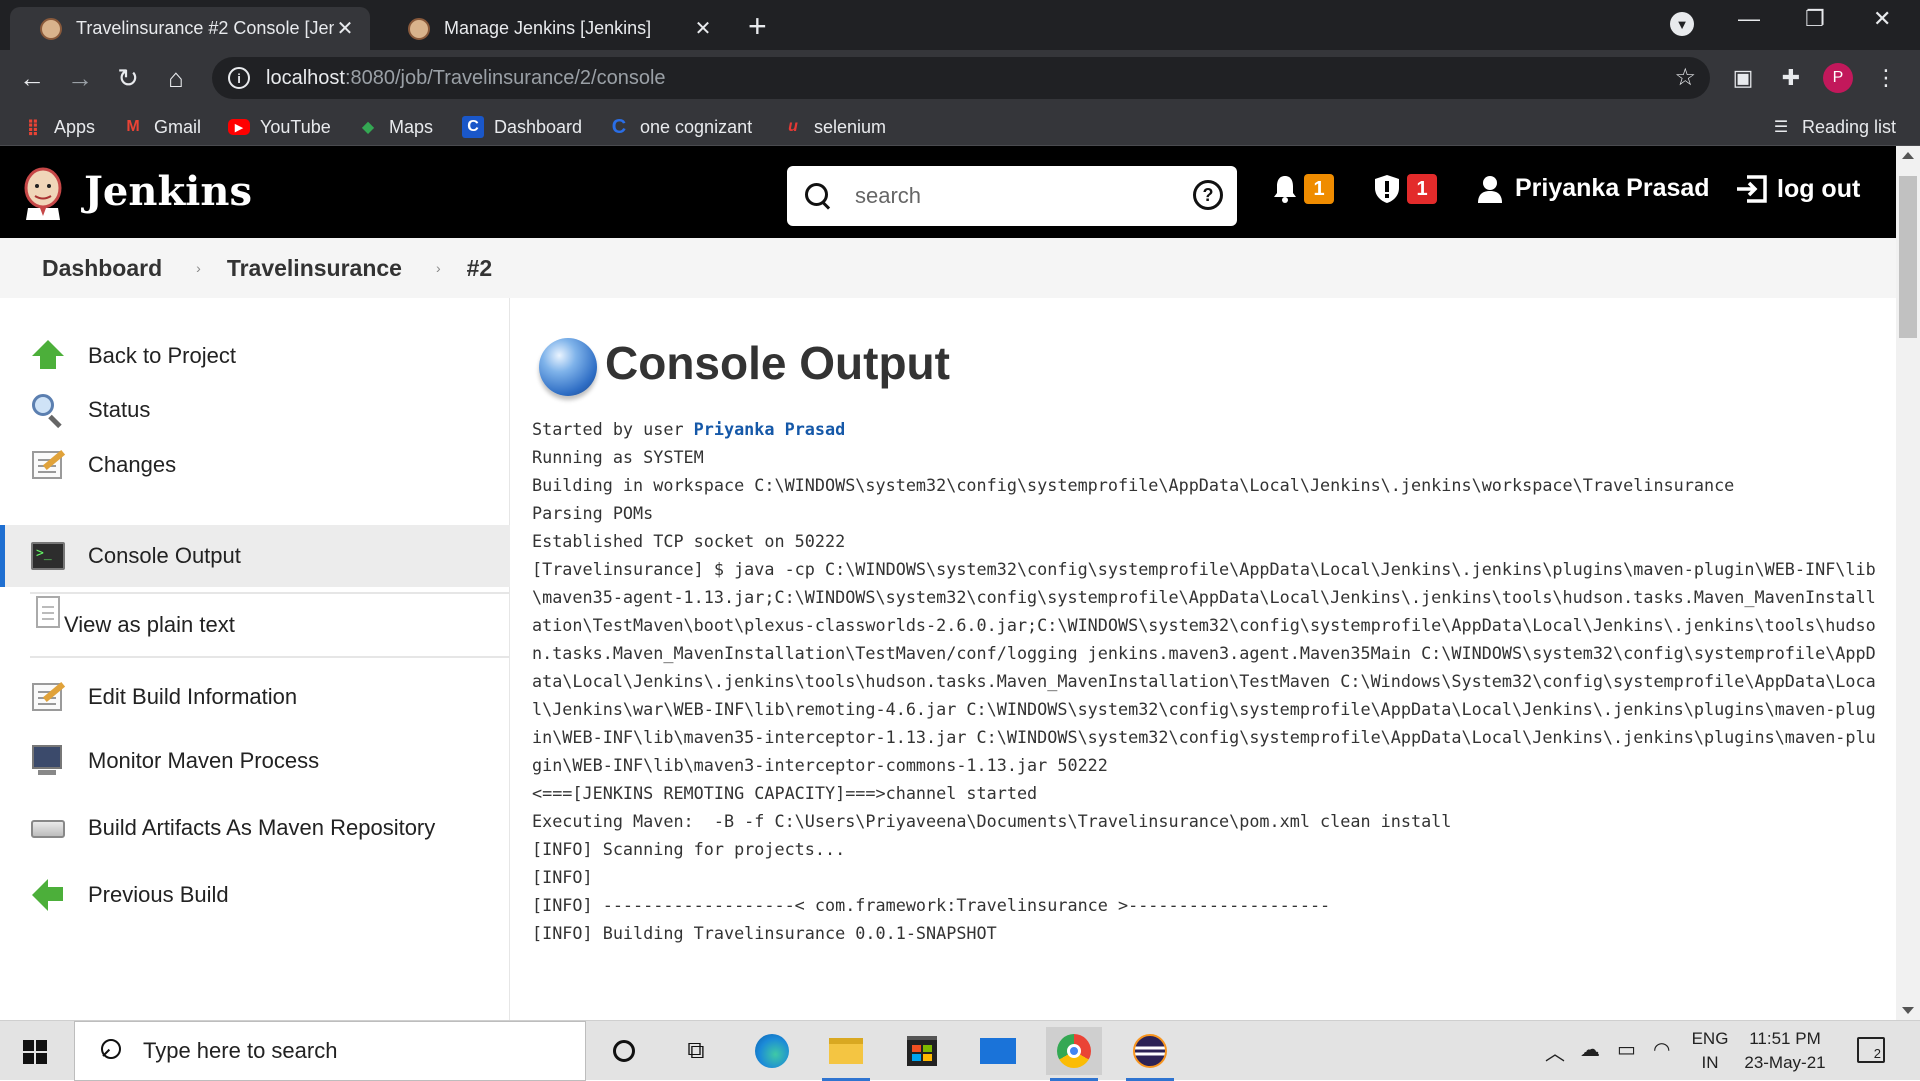  I want to click on notifications-button: 1, so click(1303, 189).